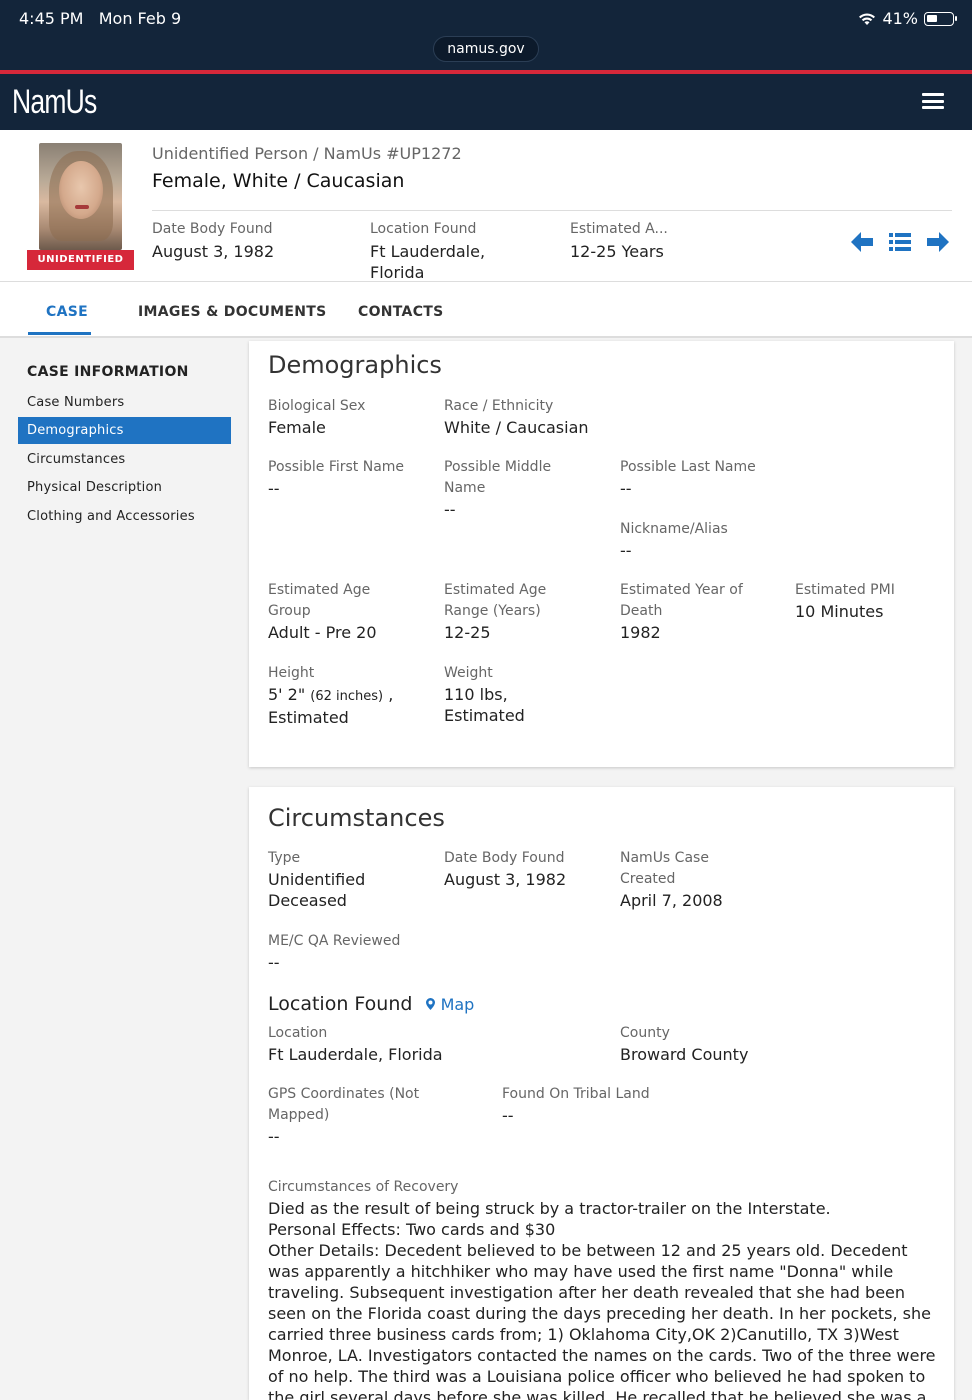 This screenshot has height=1400, width=972. What do you see at coordinates (552, 210) in the screenshot?
I see `divider` at bounding box center [552, 210].